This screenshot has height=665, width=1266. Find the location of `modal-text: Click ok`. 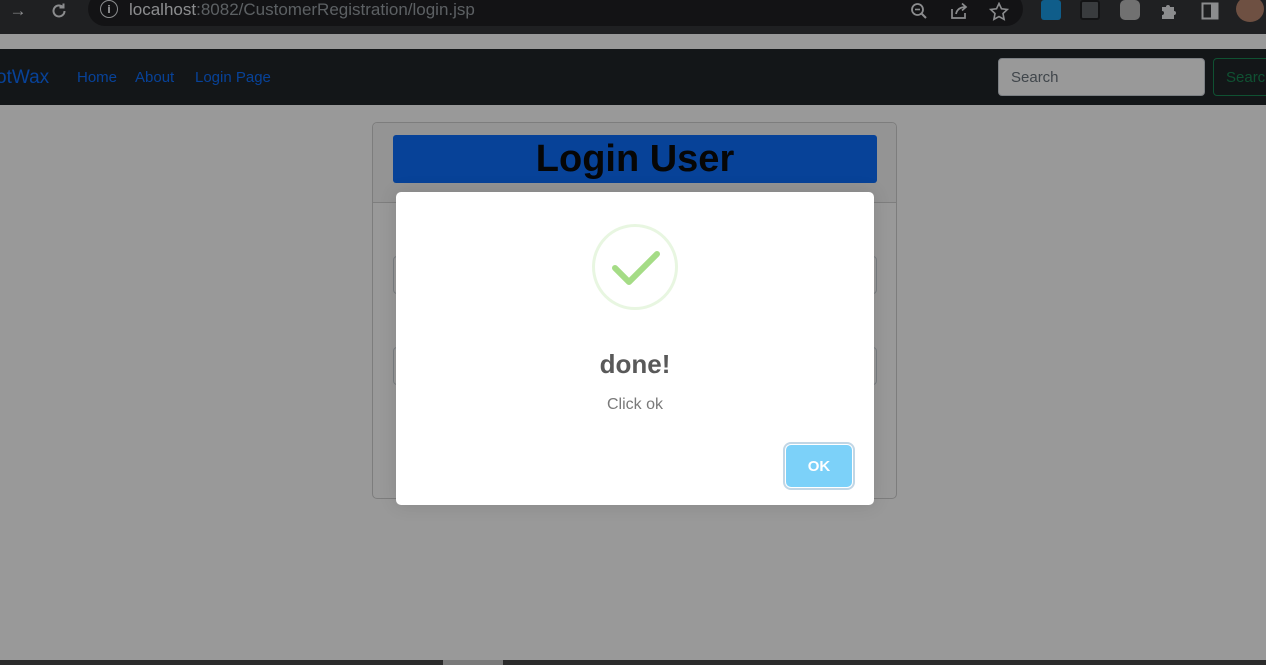

modal-text: Click ok is located at coordinates (634, 404).